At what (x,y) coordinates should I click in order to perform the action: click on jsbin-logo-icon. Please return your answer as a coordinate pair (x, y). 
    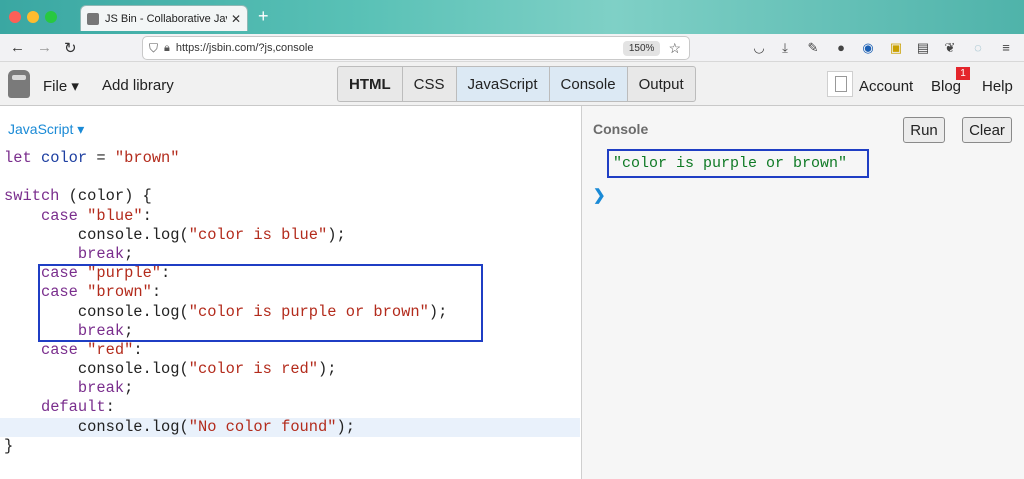
    Looking at the image, I should click on (19, 84).